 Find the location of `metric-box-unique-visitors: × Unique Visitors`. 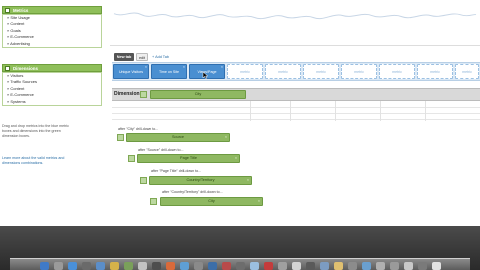

metric-box-unique-visitors: × Unique Visitors is located at coordinates (131, 71).